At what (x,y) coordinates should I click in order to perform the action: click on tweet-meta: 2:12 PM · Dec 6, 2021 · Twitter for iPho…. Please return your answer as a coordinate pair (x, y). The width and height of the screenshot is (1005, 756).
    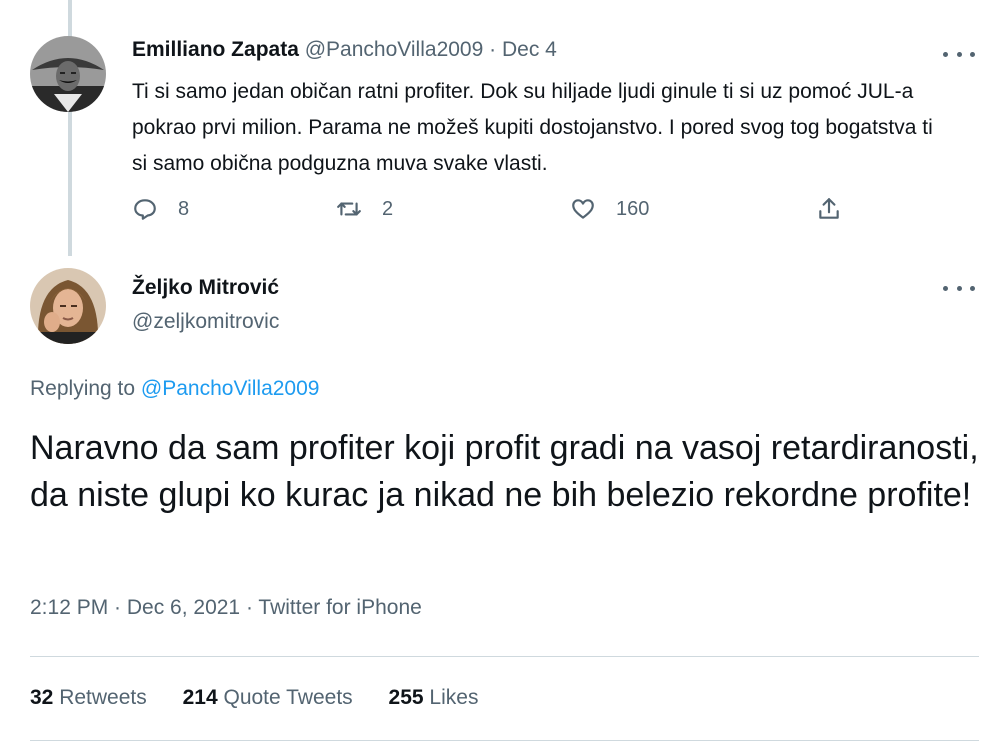
    Looking at the image, I should click on (226, 608).